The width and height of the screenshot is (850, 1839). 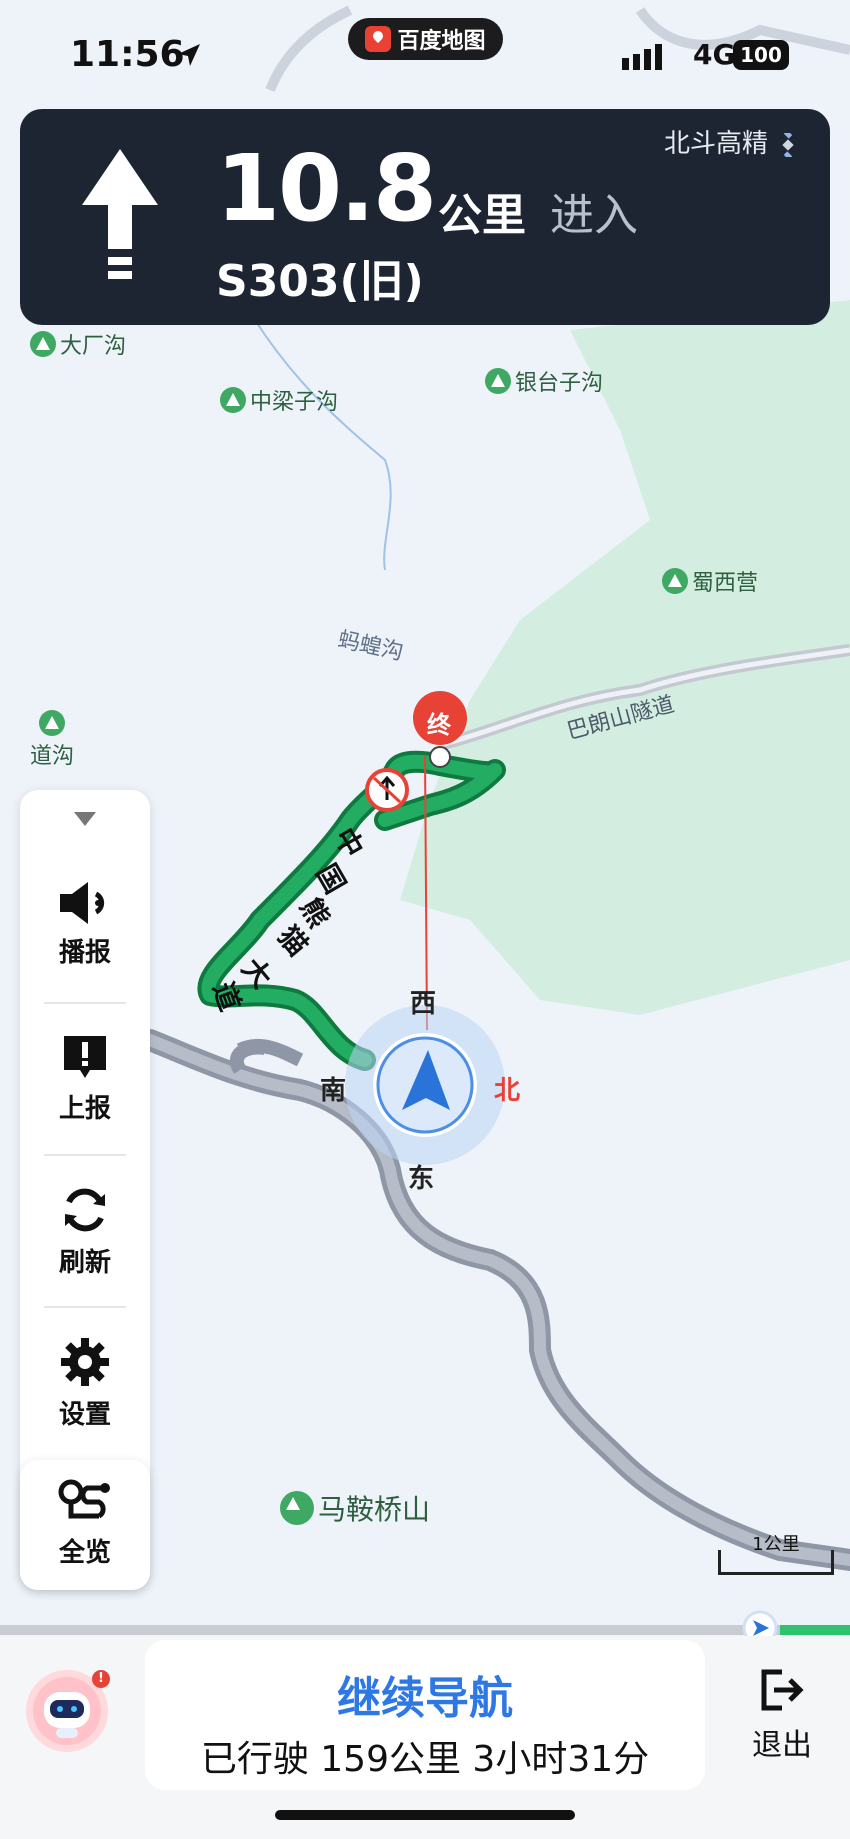 I want to click on battery-level: 100, so click(x=761, y=55).